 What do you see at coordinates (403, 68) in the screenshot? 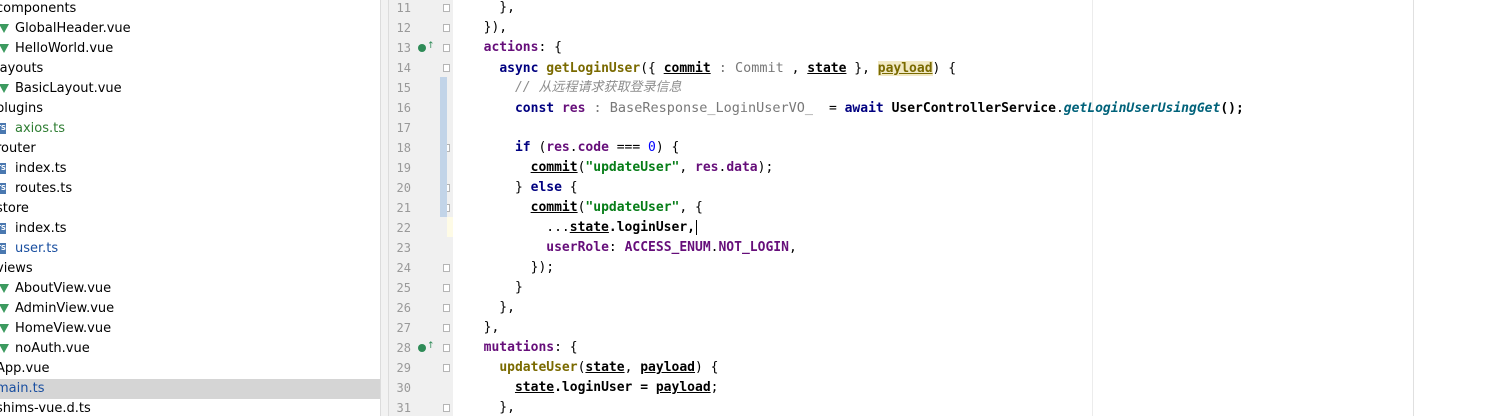
I see `line-number: 14` at bounding box center [403, 68].